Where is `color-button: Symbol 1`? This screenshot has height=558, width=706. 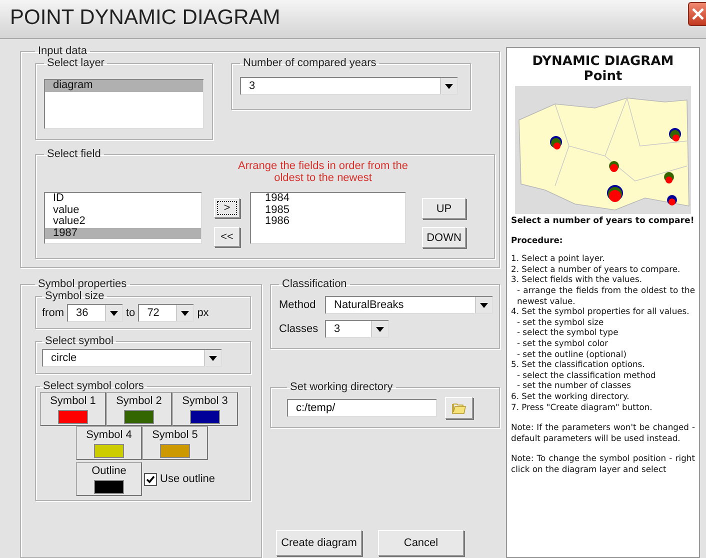
color-button: Symbol 1 is located at coordinates (73, 409).